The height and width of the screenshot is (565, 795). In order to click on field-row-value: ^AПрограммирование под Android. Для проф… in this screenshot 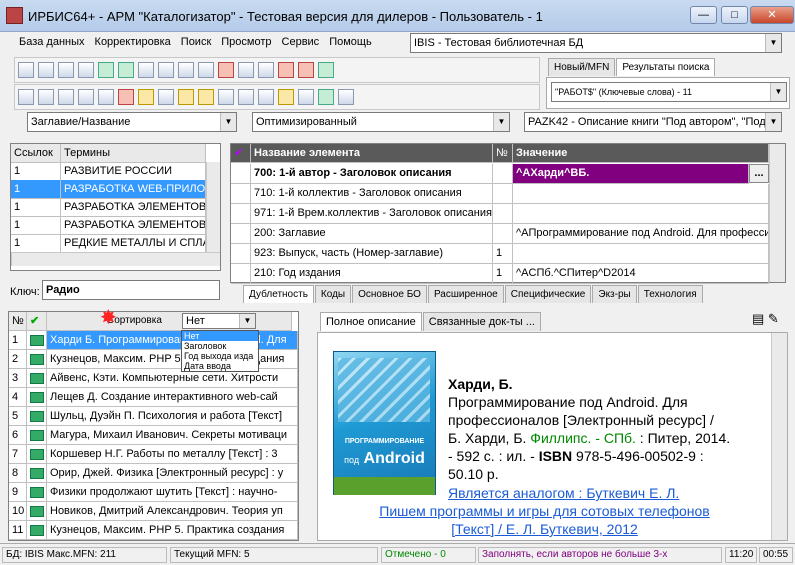, I will do `click(641, 234)`.